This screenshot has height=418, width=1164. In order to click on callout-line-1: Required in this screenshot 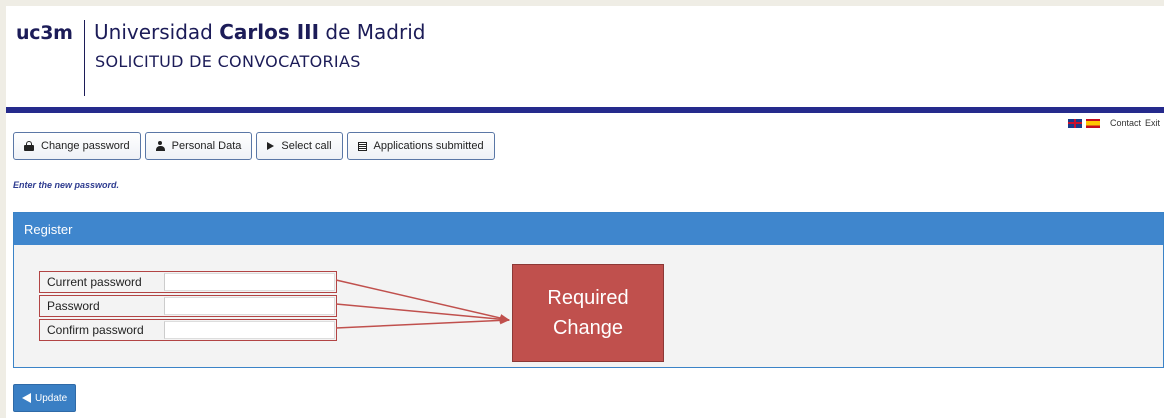, I will do `click(588, 298)`.